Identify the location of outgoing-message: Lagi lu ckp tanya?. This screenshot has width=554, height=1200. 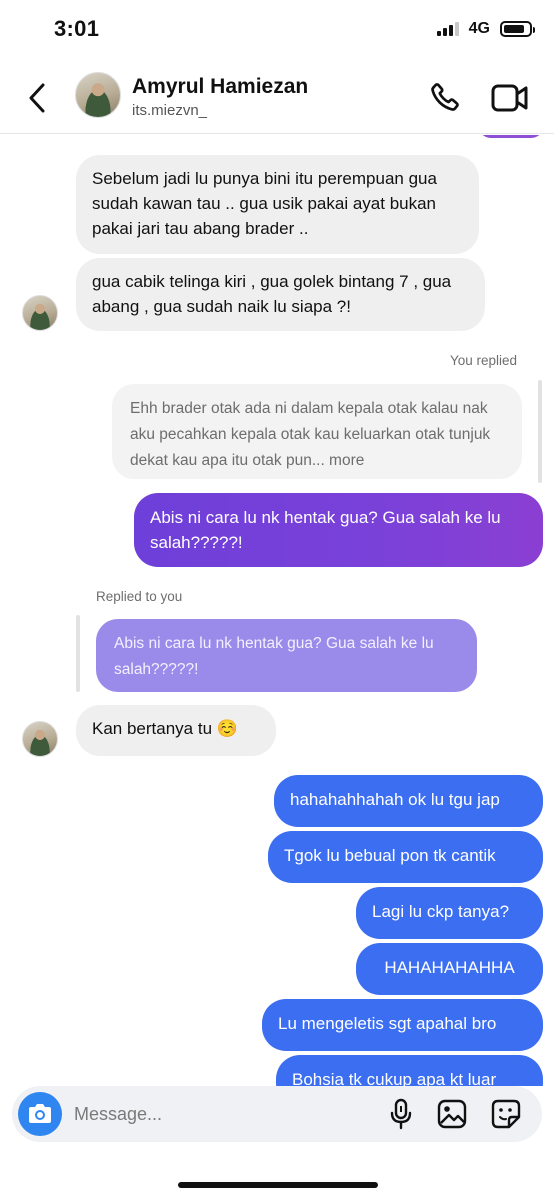
(449, 913).